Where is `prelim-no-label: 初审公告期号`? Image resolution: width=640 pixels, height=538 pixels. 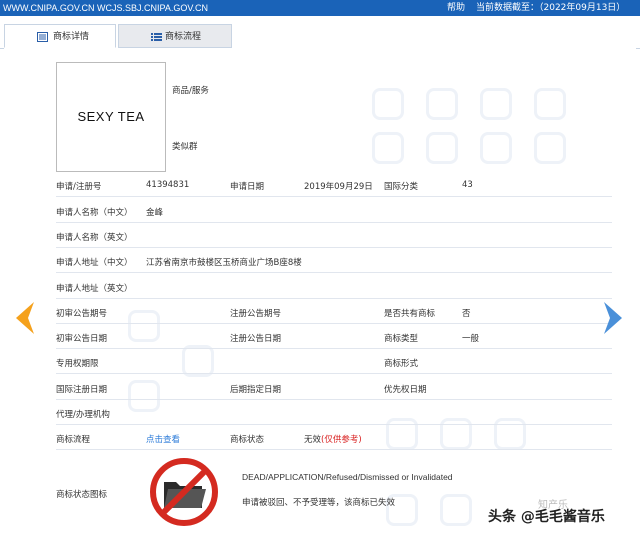 prelim-no-label: 初审公告期号 is located at coordinates (82, 314).